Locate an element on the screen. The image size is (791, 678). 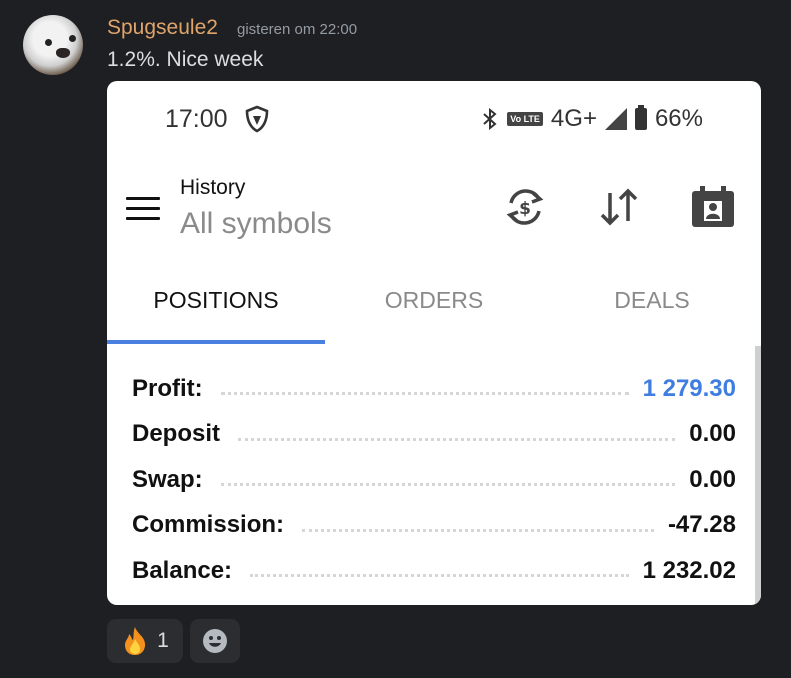
scrollbar is located at coordinates (758, 475).